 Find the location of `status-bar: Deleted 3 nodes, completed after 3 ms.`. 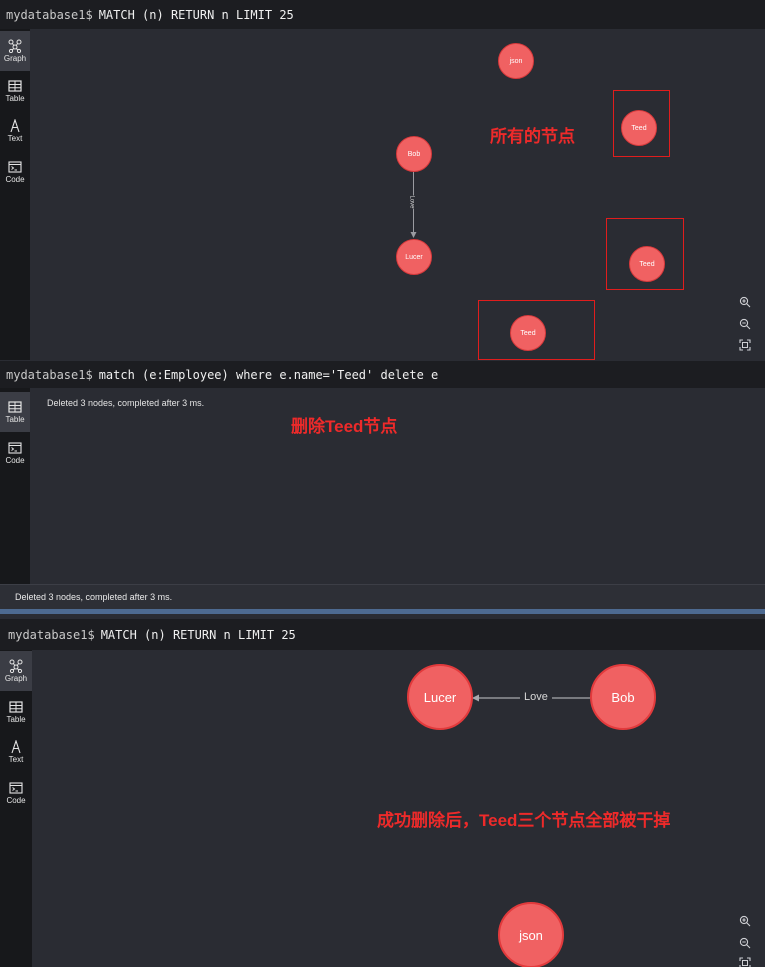

status-bar: Deleted 3 nodes, completed after 3 ms. is located at coordinates (382, 596).